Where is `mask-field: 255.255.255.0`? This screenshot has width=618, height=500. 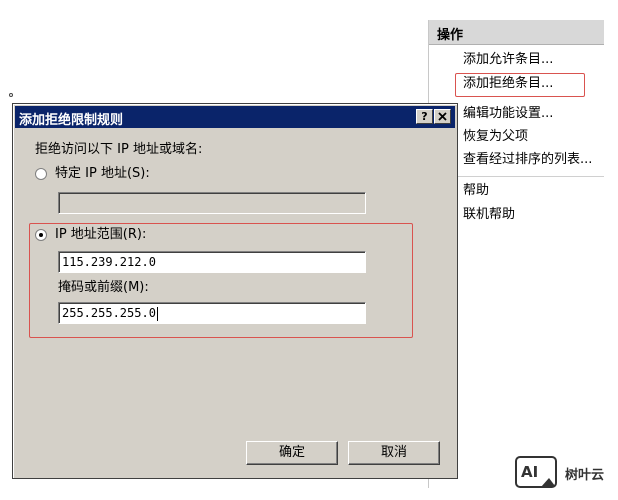 mask-field: 255.255.255.0 is located at coordinates (212, 313).